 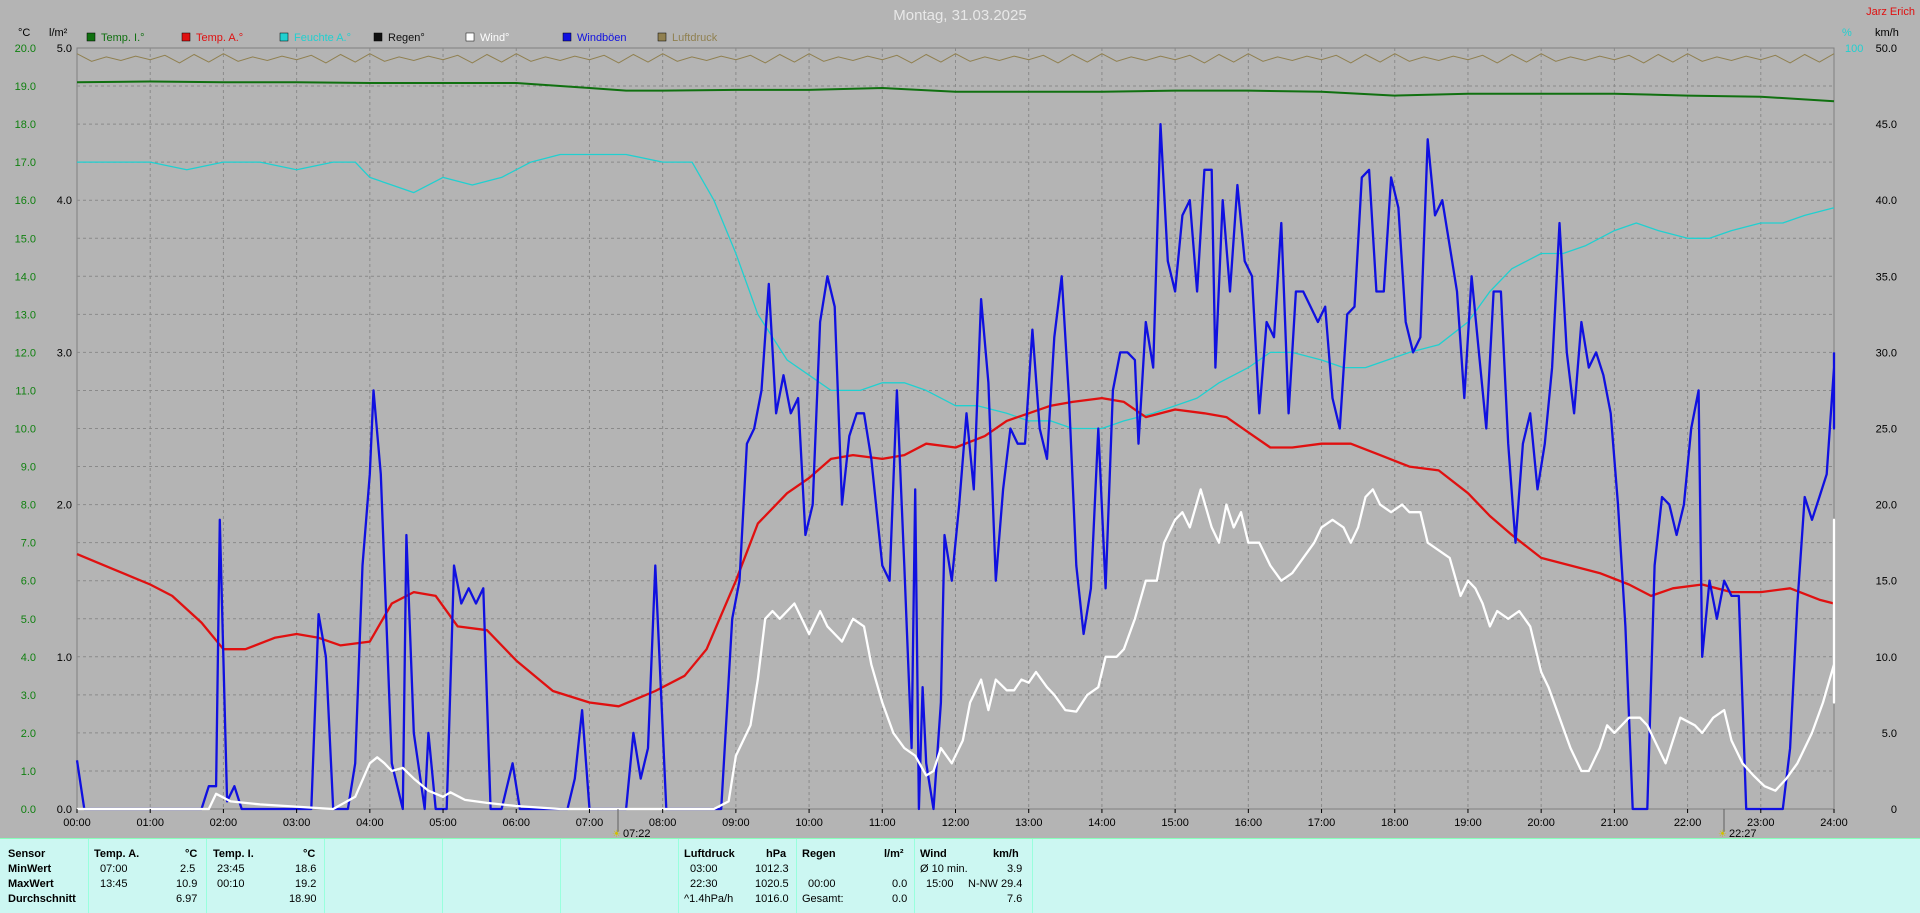 I want to click on x-tick-label: 13:00, so click(x=1029, y=823).